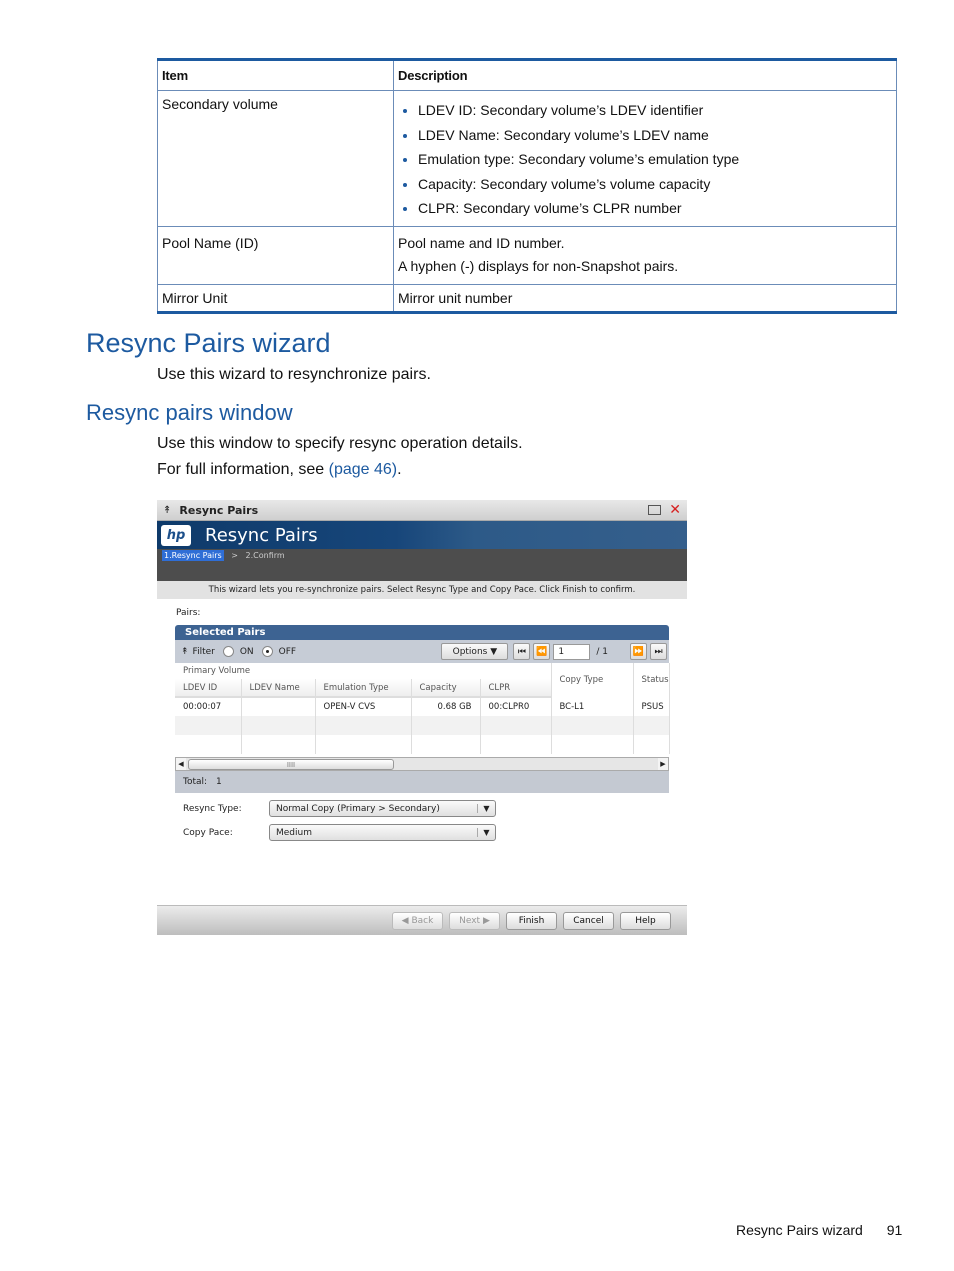 The image size is (954, 1271). What do you see at coordinates (422, 632) in the screenshot?
I see `panel-title: Selected Pairs` at bounding box center [422, 632].